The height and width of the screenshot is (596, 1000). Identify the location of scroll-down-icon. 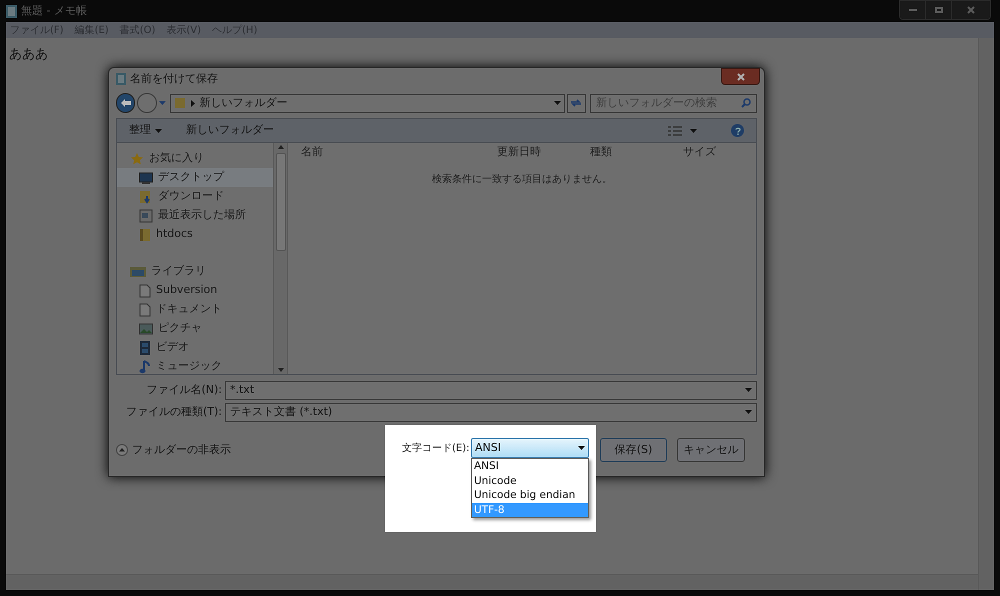
(281, 370).